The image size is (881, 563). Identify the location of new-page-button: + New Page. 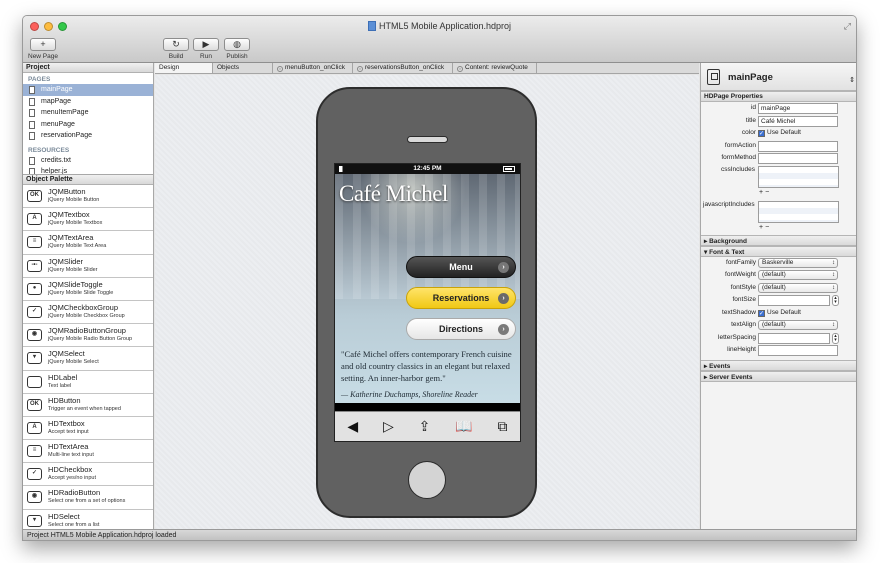
(43, 49).